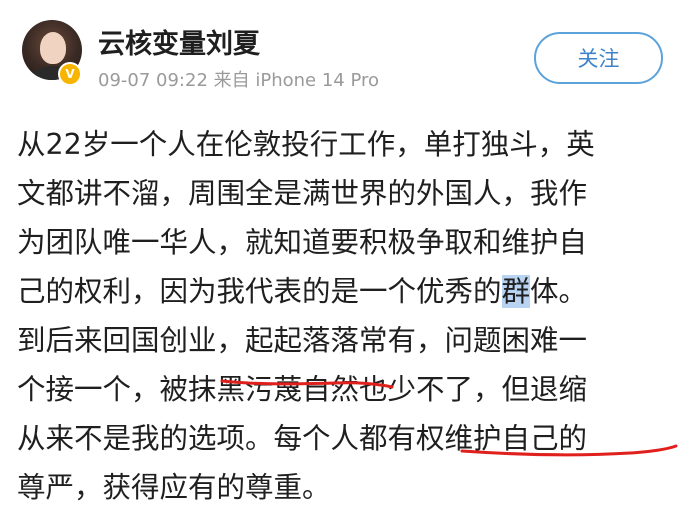 The width and height of the screenshot is (691, 512). What do you see at coordinates (306, 144) in the screenshot?
I see `post-line: 从22岁一个人在伦敦投行工作，单打独斗，英` at bounding box center [306, 144].